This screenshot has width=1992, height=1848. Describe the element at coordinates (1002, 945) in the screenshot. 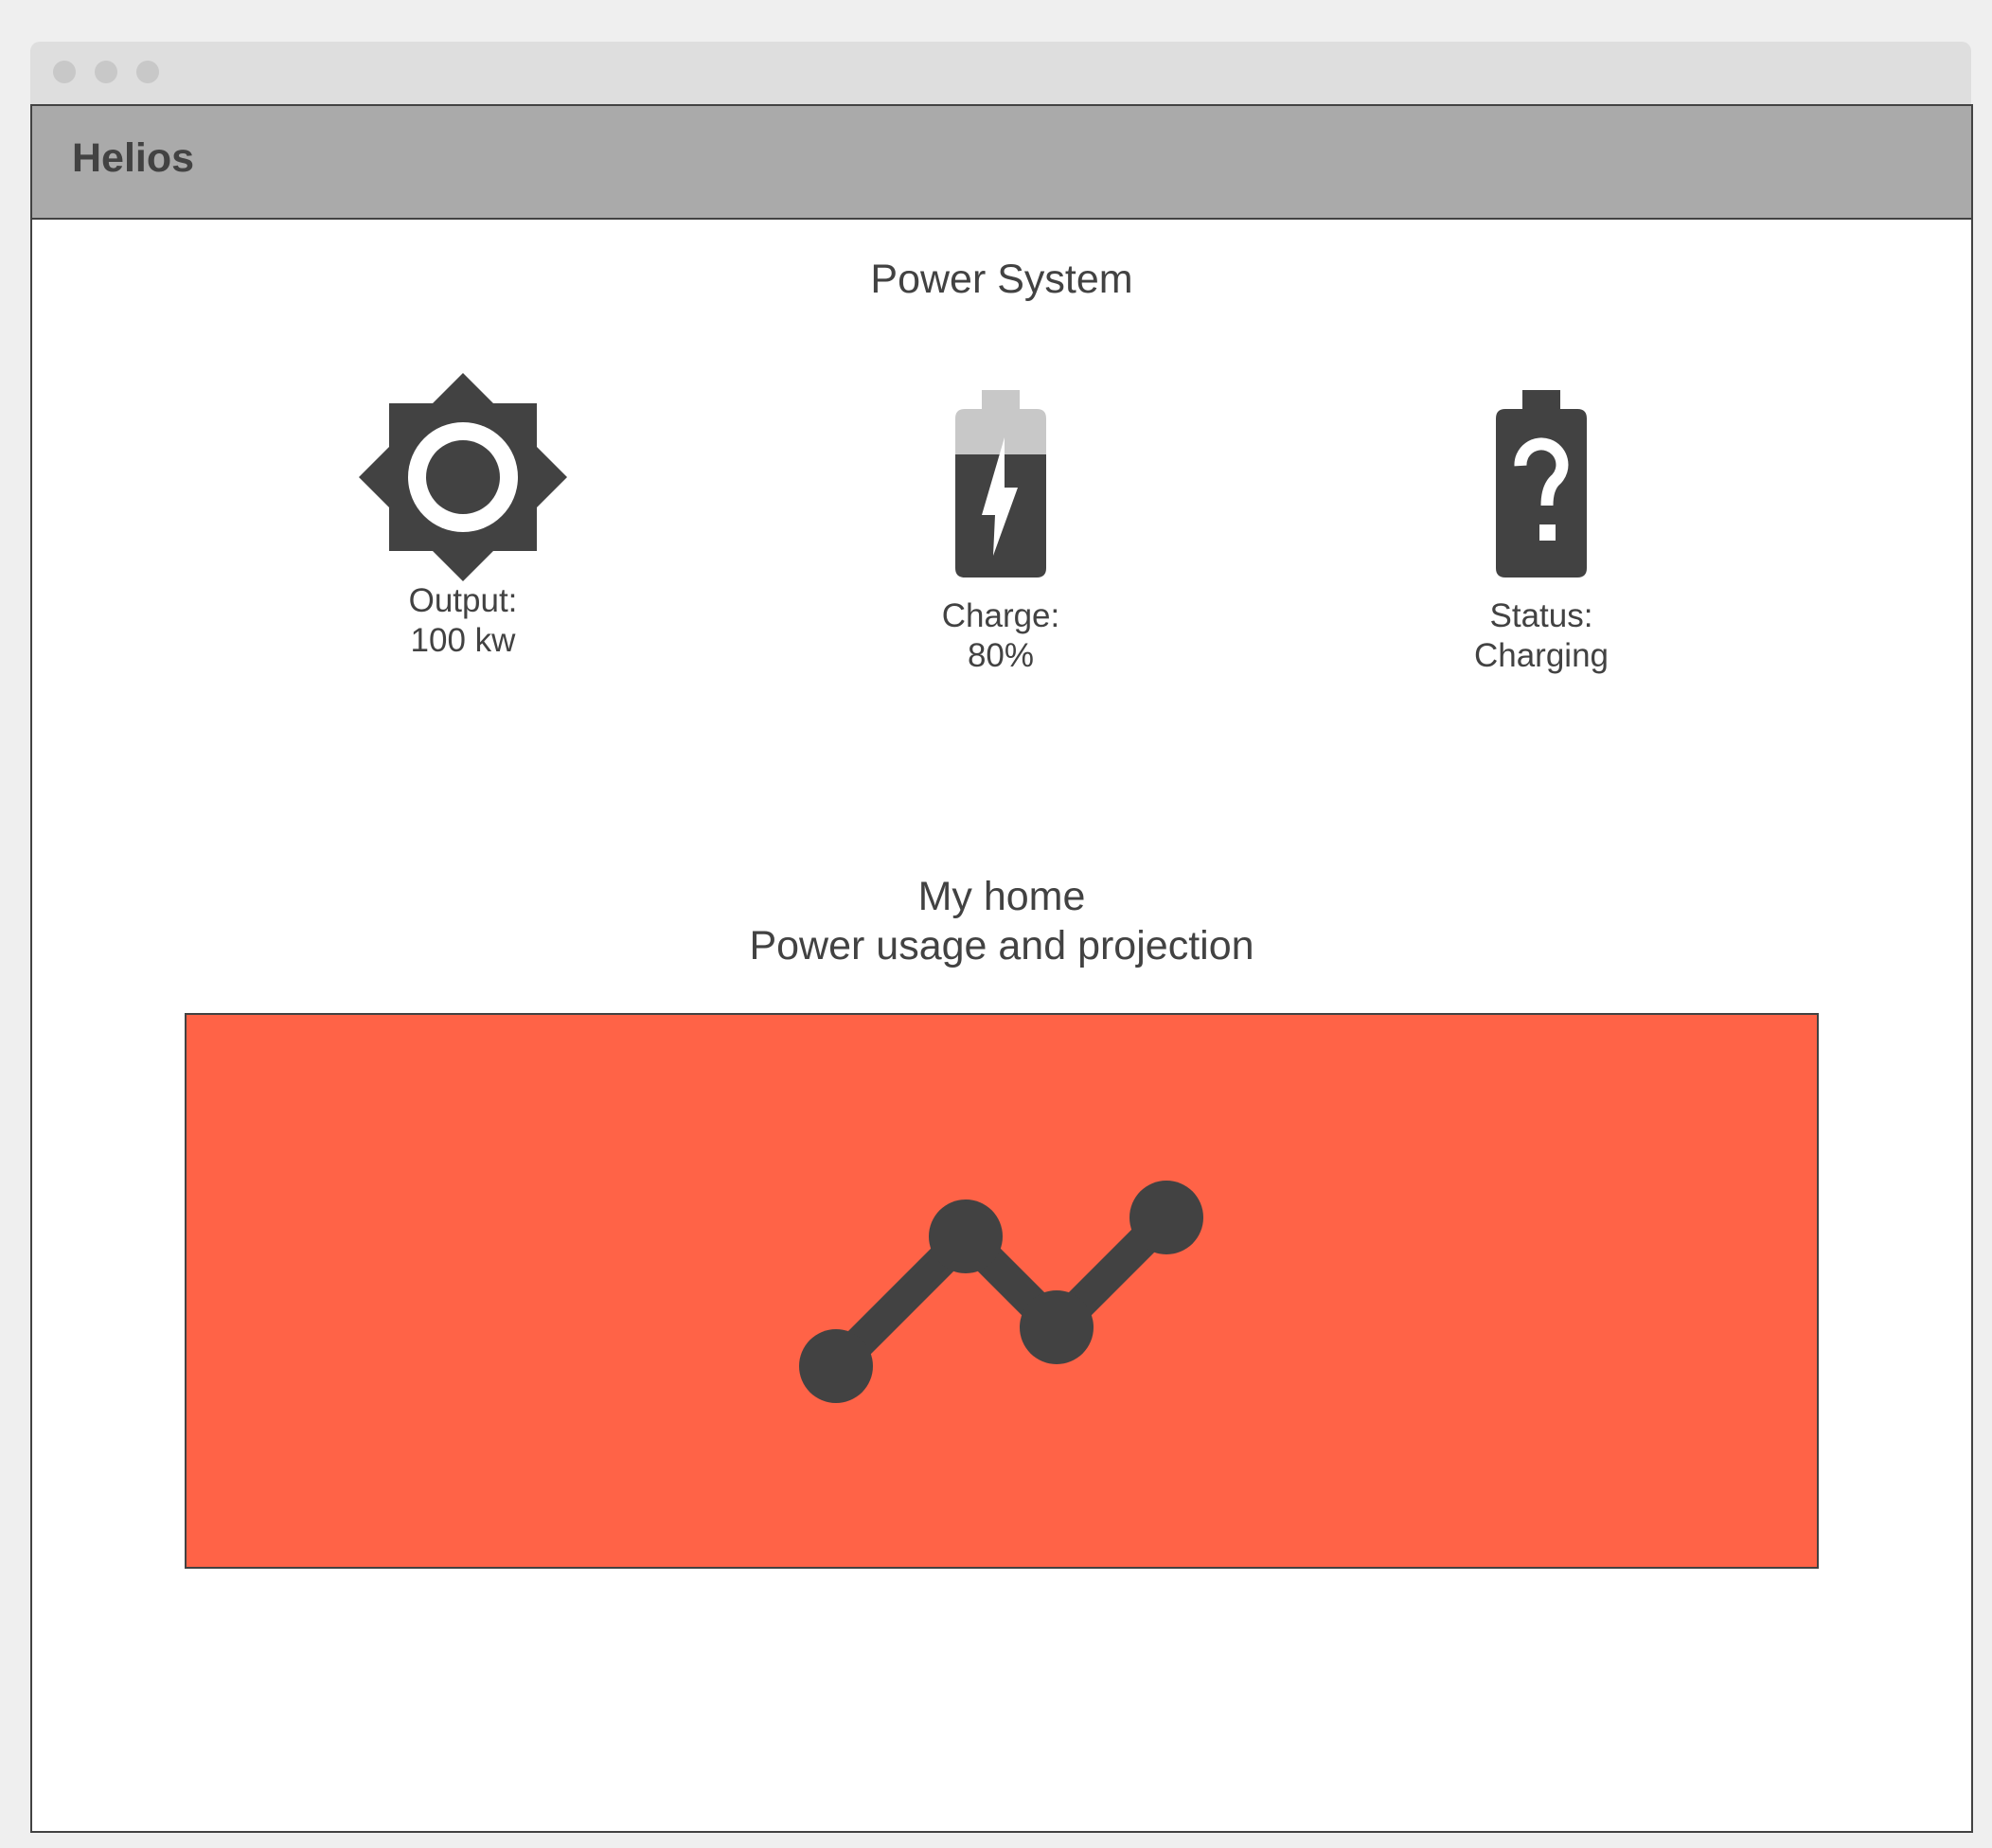

I see `home-title-line2: Power usage and projection` at that location.